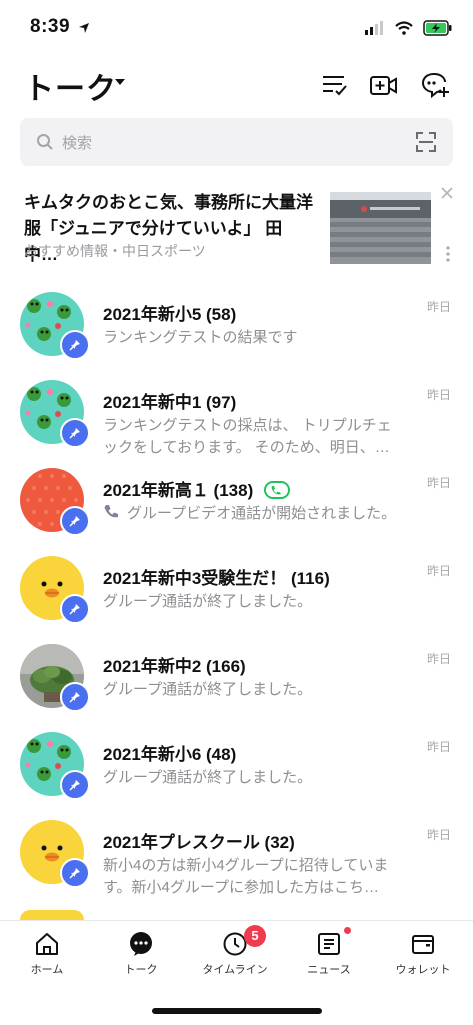 Image resolution: width=473 pixels, height=1025 pixels. I want to click on header: トーク, so click(236, 85).